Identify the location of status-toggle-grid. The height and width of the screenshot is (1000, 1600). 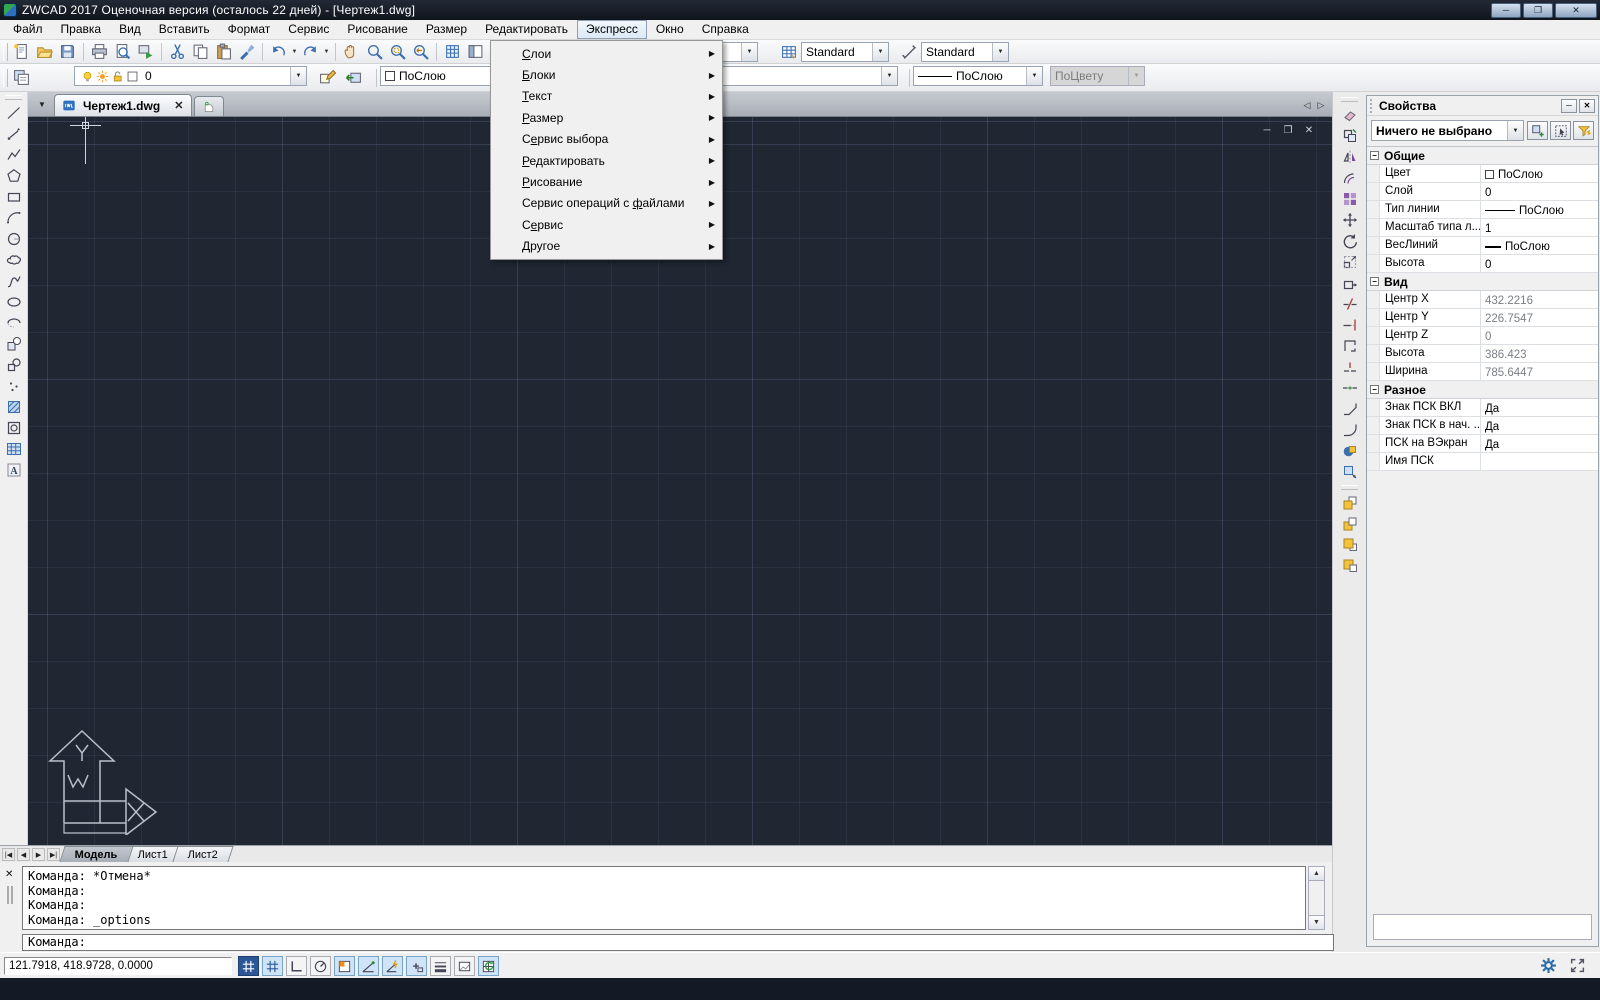
(272, 966).